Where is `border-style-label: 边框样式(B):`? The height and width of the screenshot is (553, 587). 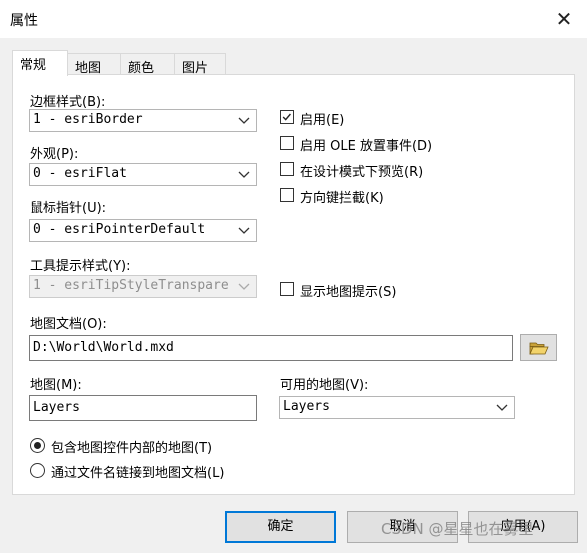 border-style-label: 边框样式(B): is located at coordinates (68, 102).